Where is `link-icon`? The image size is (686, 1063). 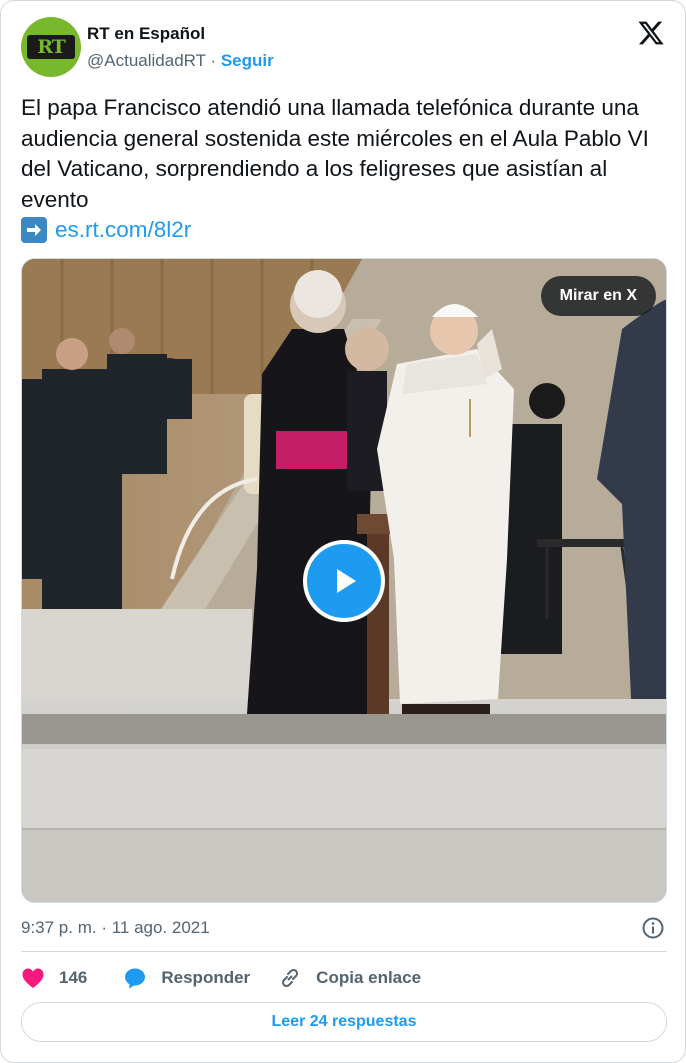 link-icon is located at coordinates (290, 978).